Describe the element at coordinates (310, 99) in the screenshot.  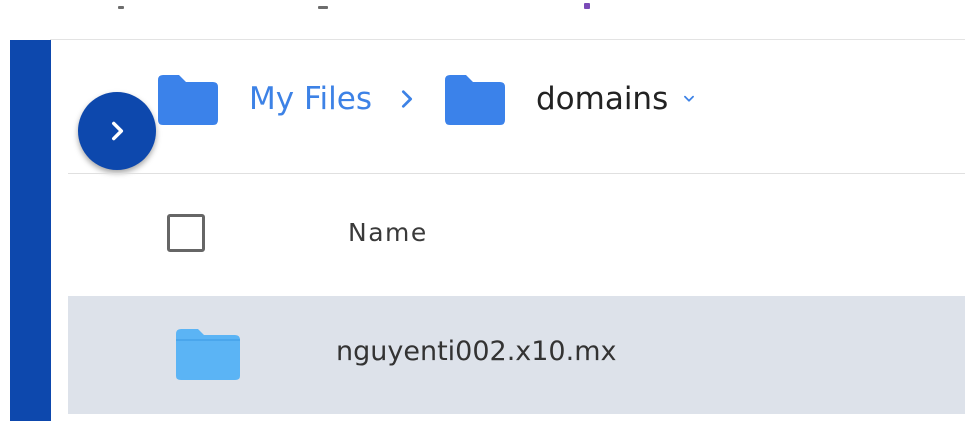
I see `breadcrumb-root-link: My Files` at that location.